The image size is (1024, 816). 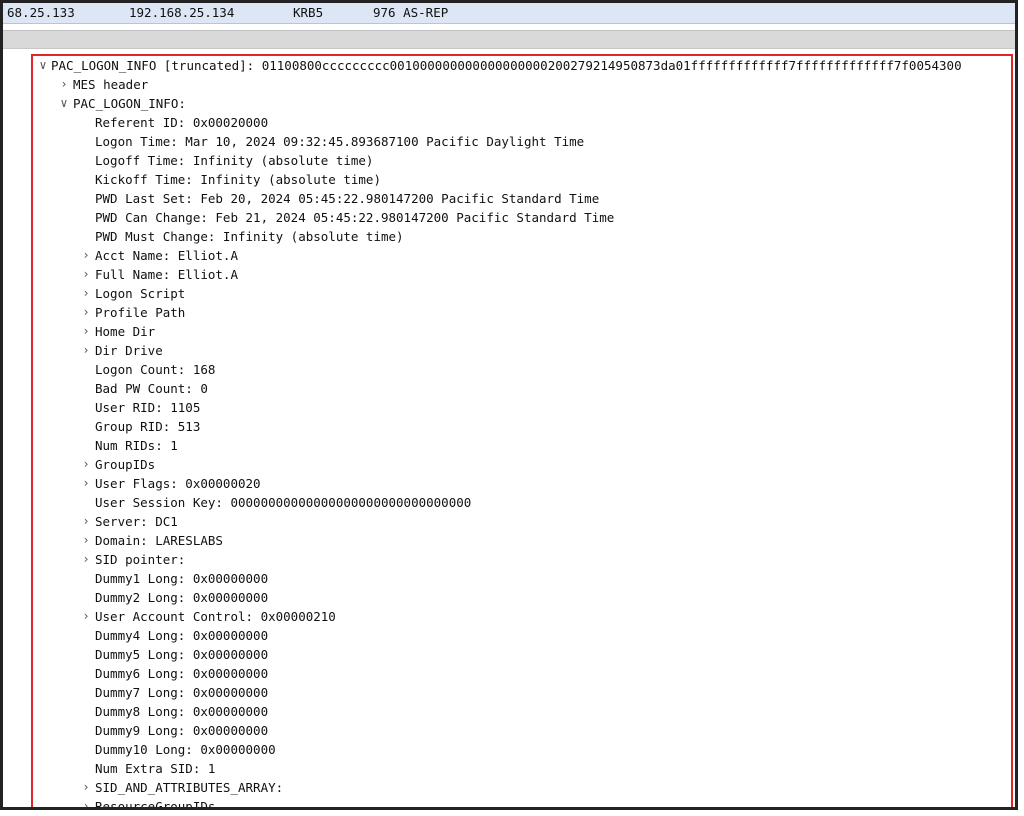 I want to click on tree-node: › Full Name: Elliot.A, so click(x=522, y=274).